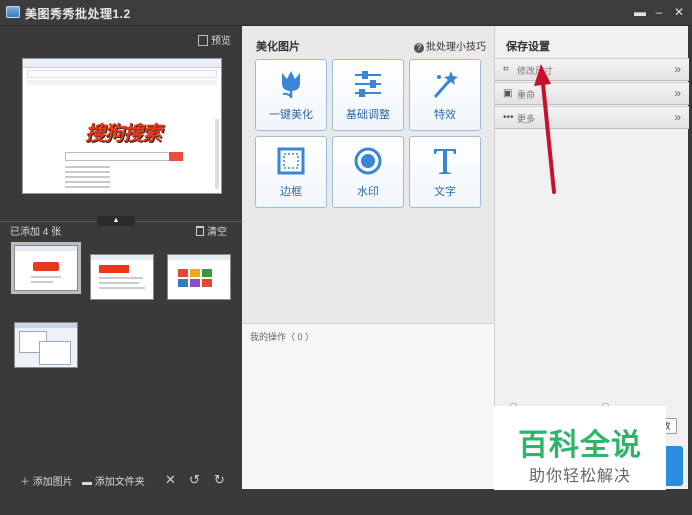 The height and width of the screenshot is (515, 692). Describe the element at coordinates (291, 84) in the screenshot. I see `tulip-icon` at that location.